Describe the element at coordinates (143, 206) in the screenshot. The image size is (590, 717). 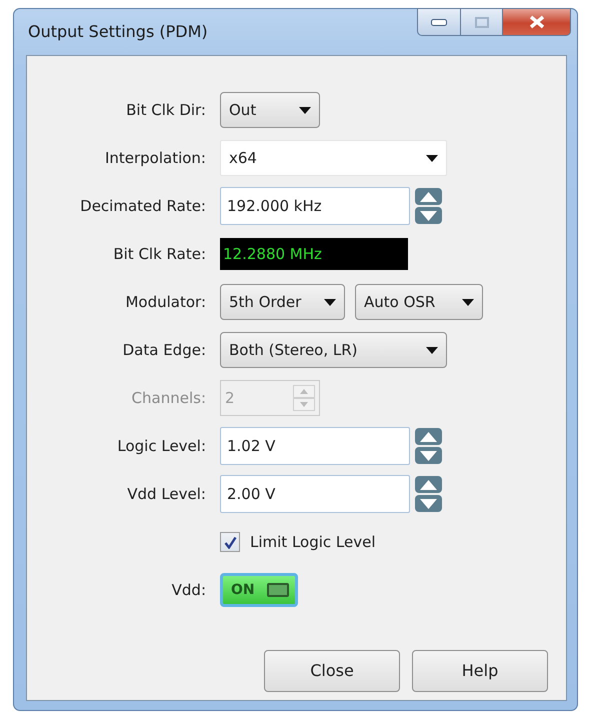
I see `field-label: Decimated Rate:` at that location.